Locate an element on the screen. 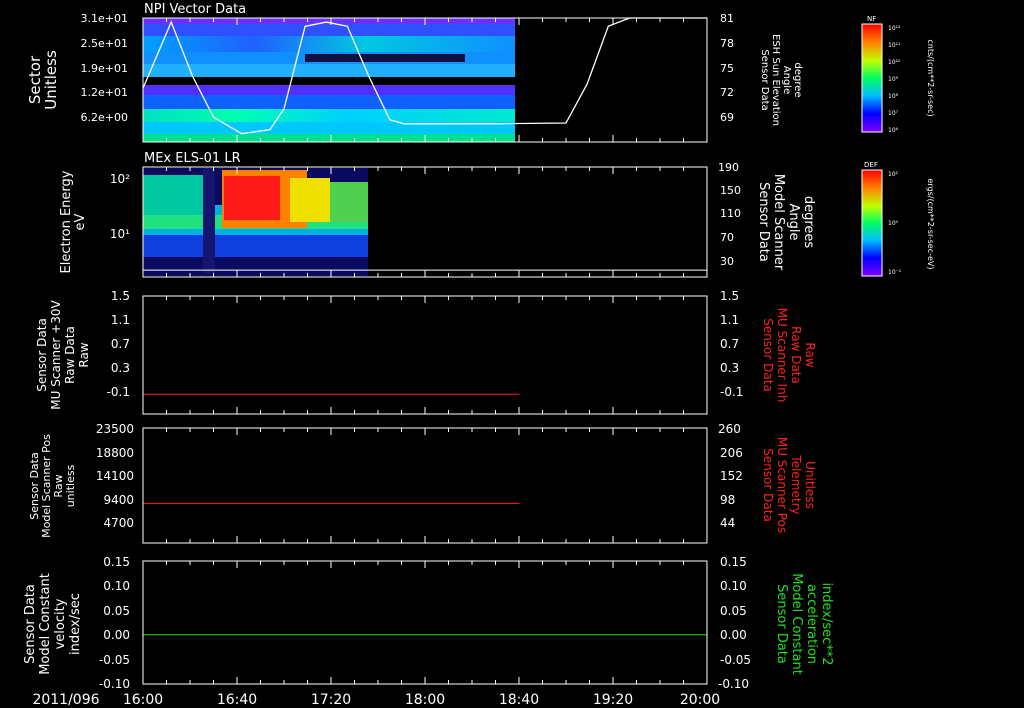 The image size is (1024, 708). xtick-label-1: 16:40 is located at coordinates (237, 700).